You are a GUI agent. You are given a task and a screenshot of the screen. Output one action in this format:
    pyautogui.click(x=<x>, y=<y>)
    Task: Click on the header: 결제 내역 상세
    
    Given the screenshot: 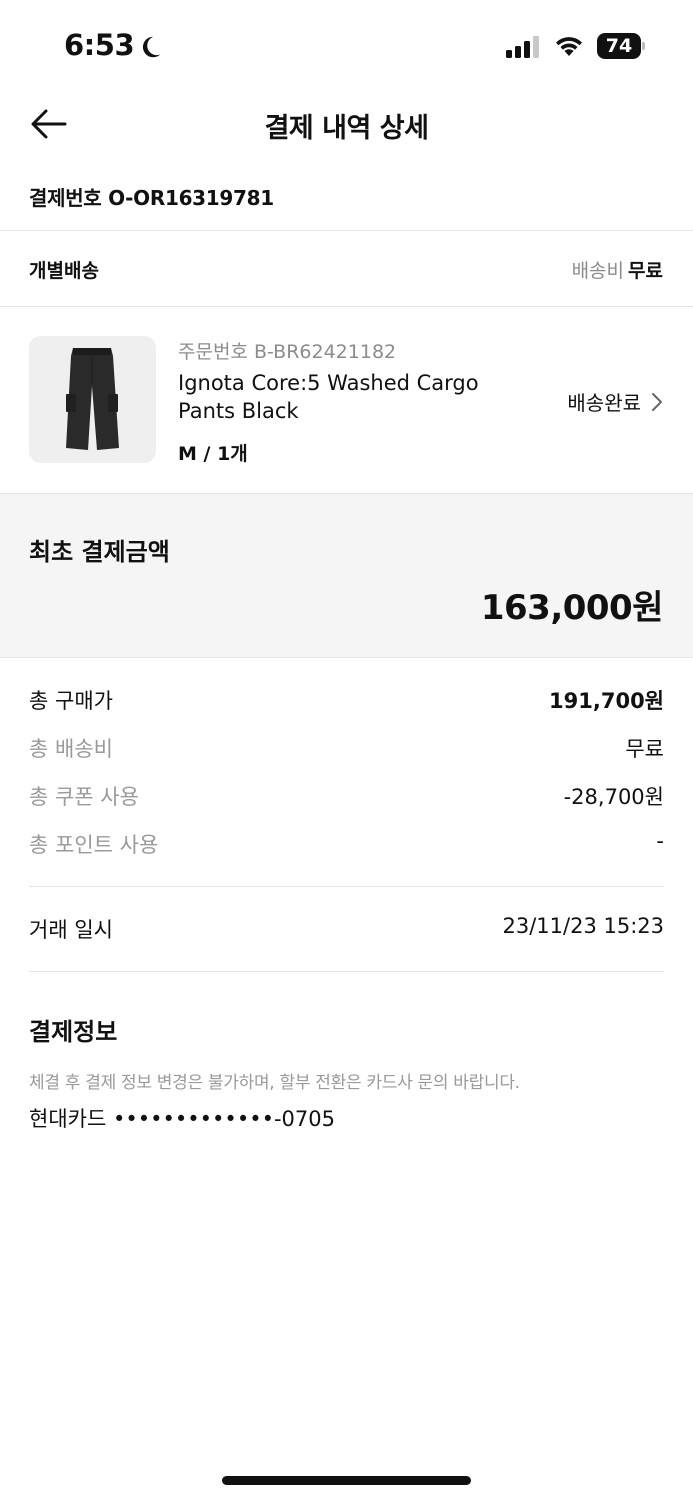 What is the action you would take?
    pyautogui.click(x=346, y=124)
    